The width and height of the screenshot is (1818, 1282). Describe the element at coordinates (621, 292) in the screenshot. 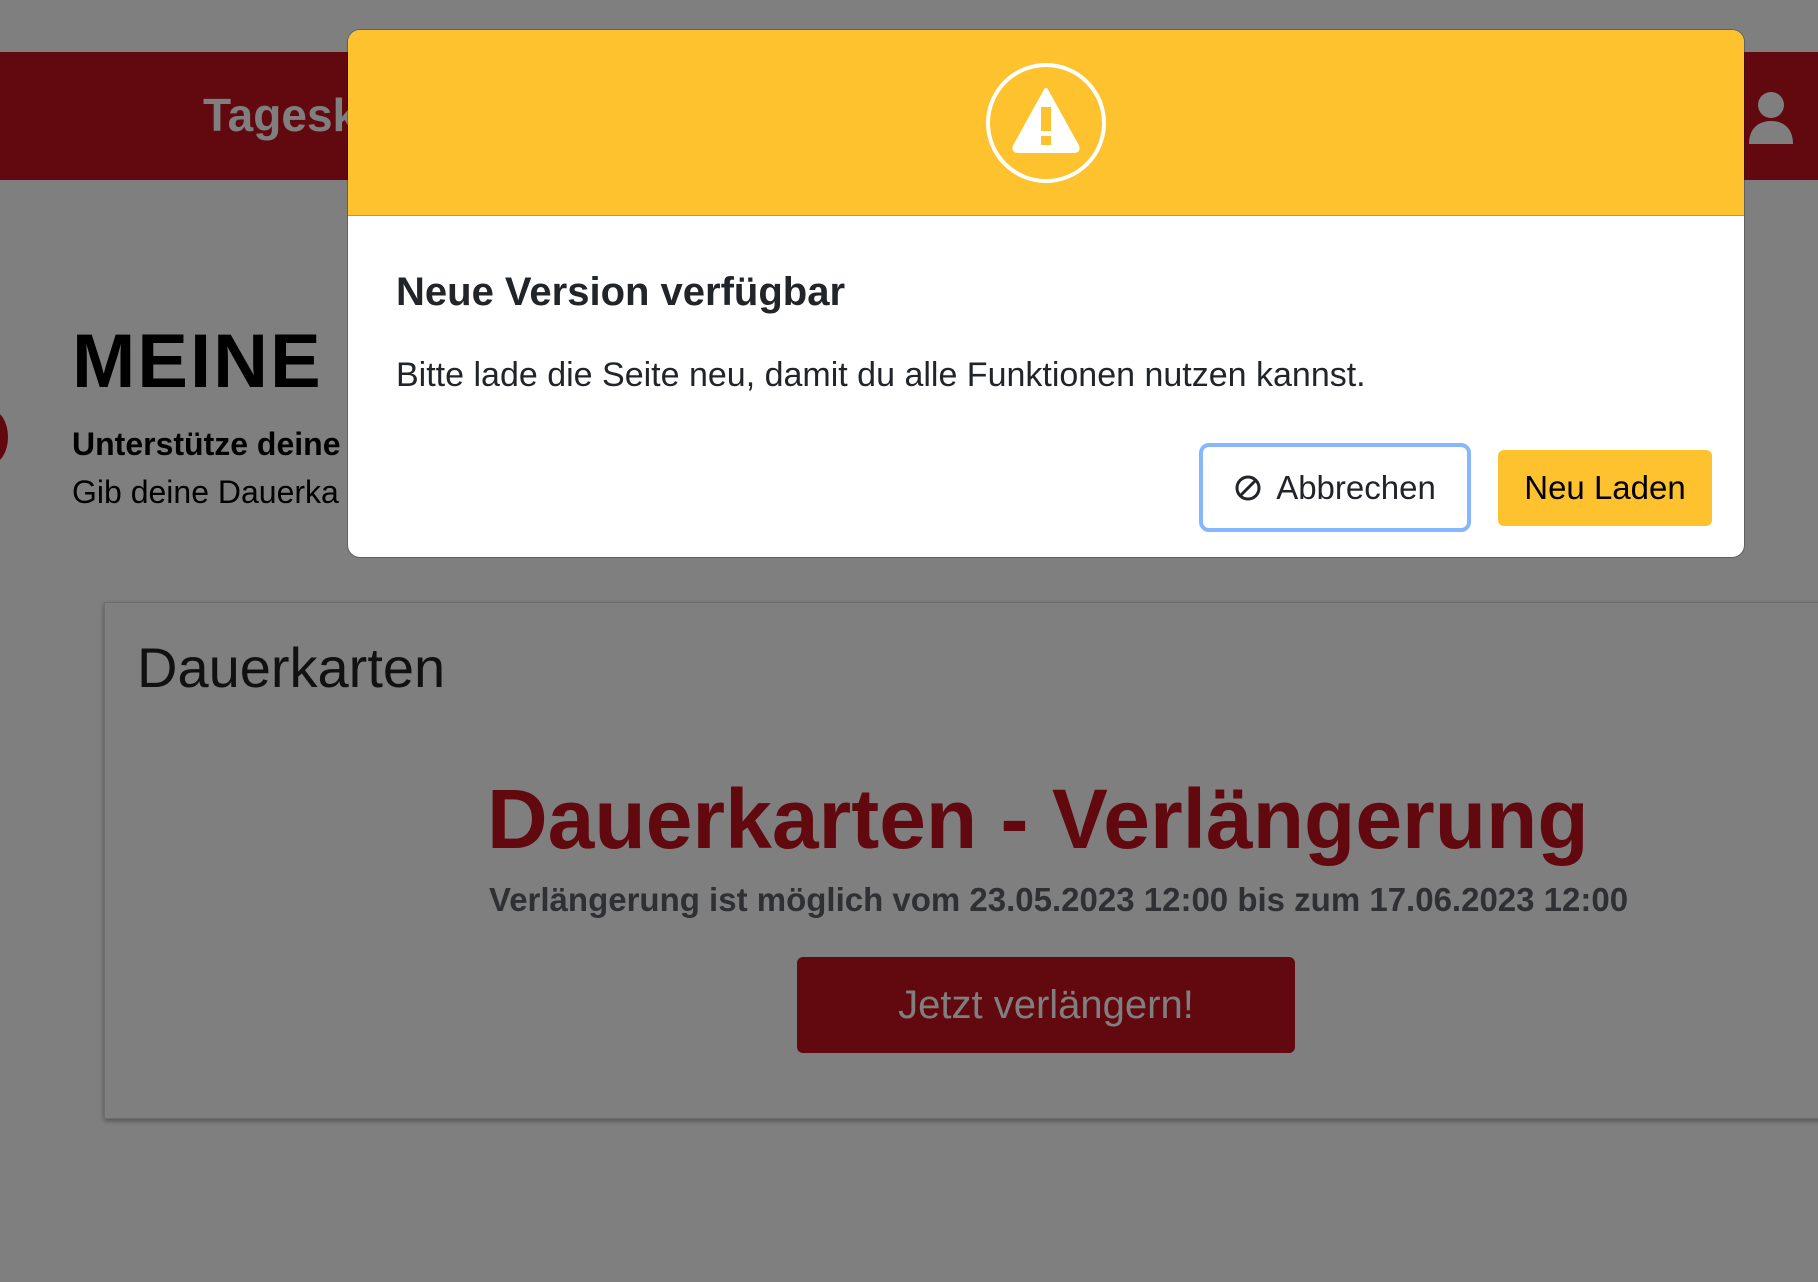

I see `dialog-title: Neue Version verfügbar` at that location.